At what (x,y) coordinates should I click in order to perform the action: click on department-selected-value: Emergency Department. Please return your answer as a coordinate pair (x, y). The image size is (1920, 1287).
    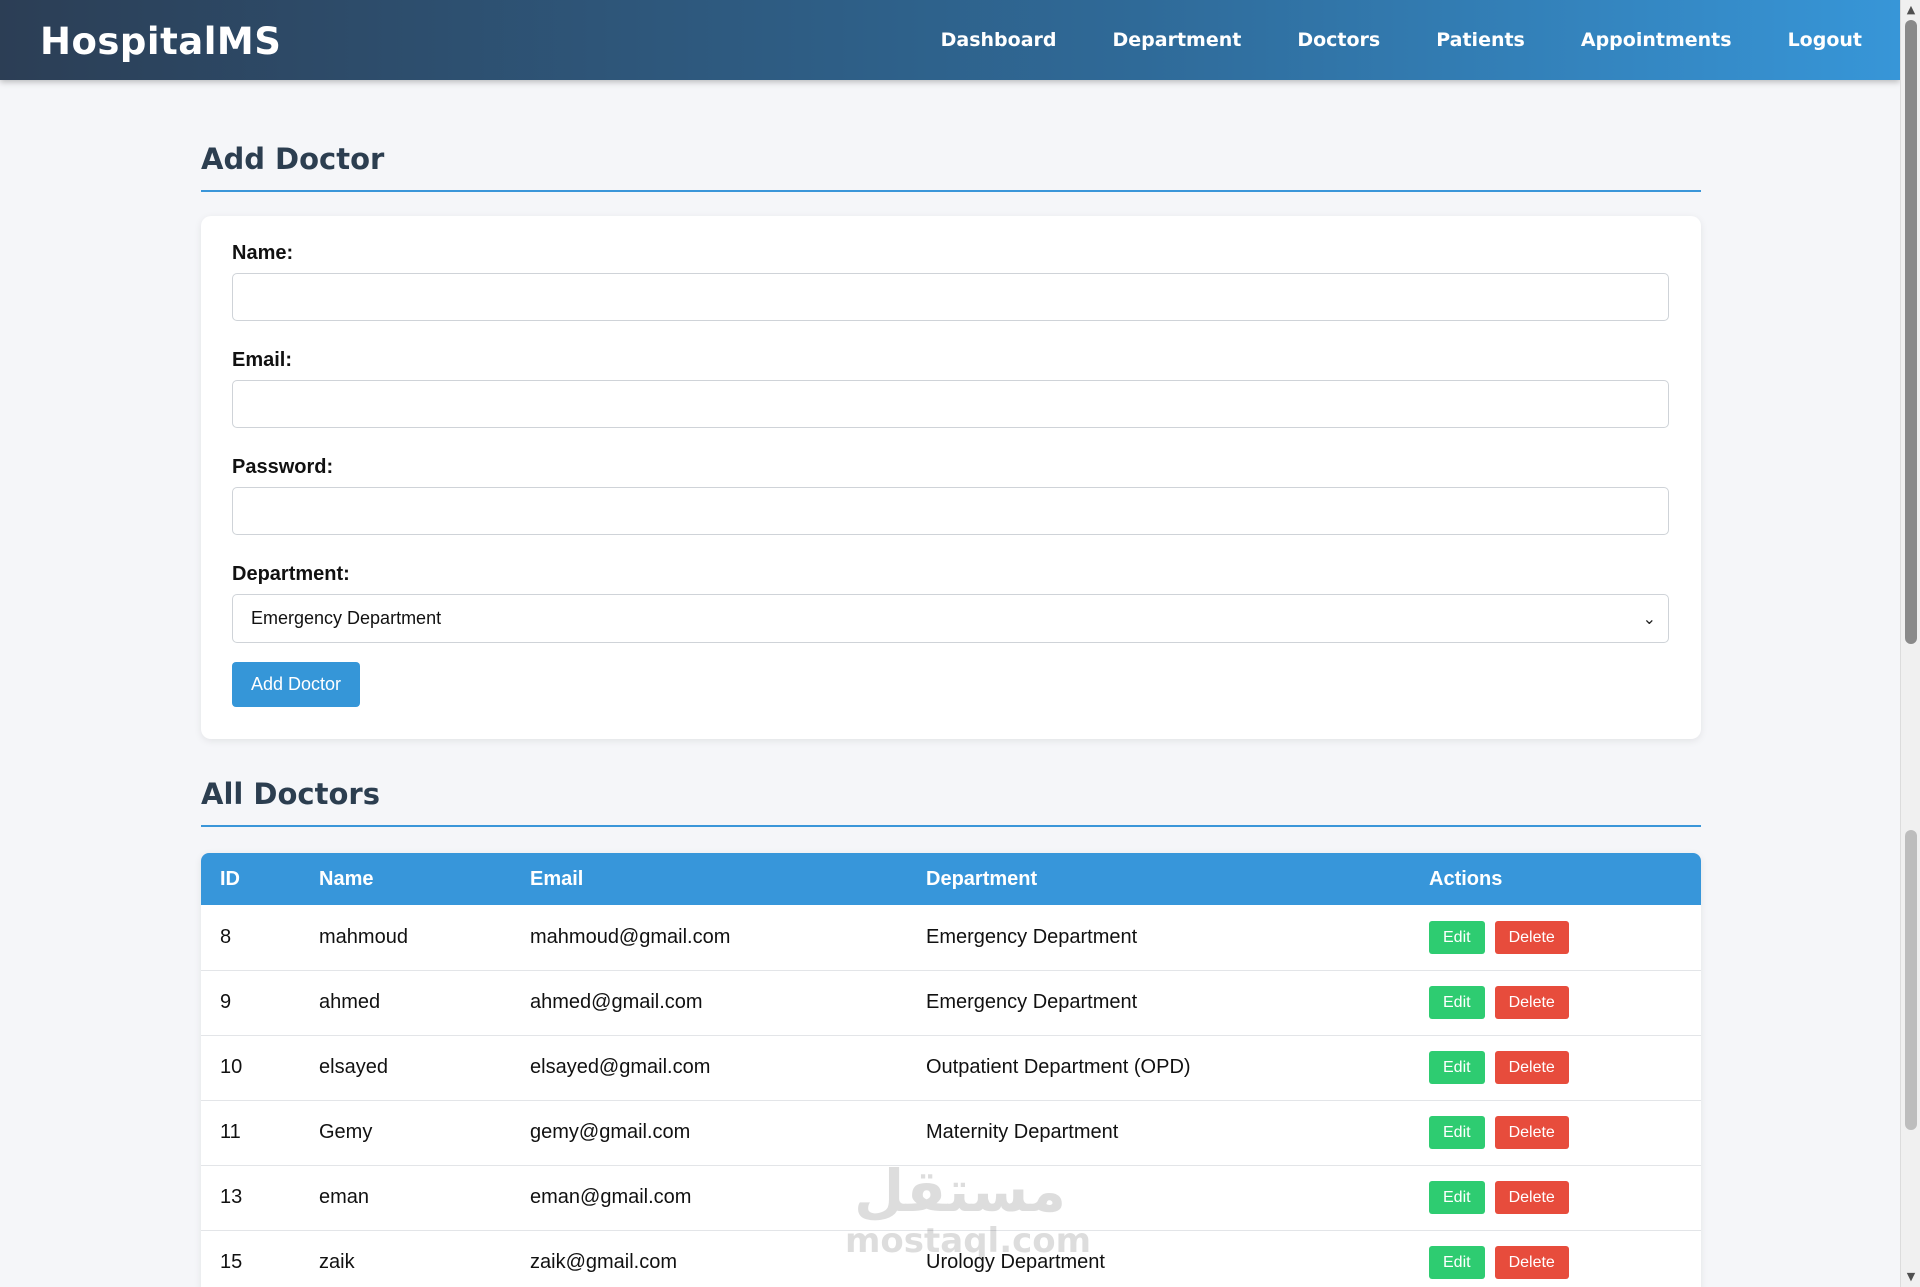
    Looking at the image, I should click on (346, 618).